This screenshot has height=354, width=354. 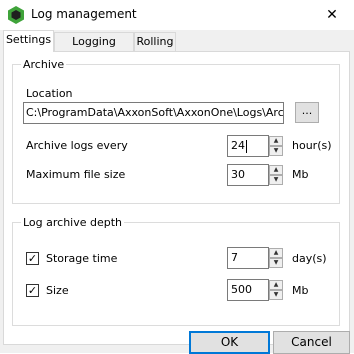 What do you see at coordinates (276, 295) in the screenshot?
I see `size-down-button: ▼` at bounding box center [276, 295].